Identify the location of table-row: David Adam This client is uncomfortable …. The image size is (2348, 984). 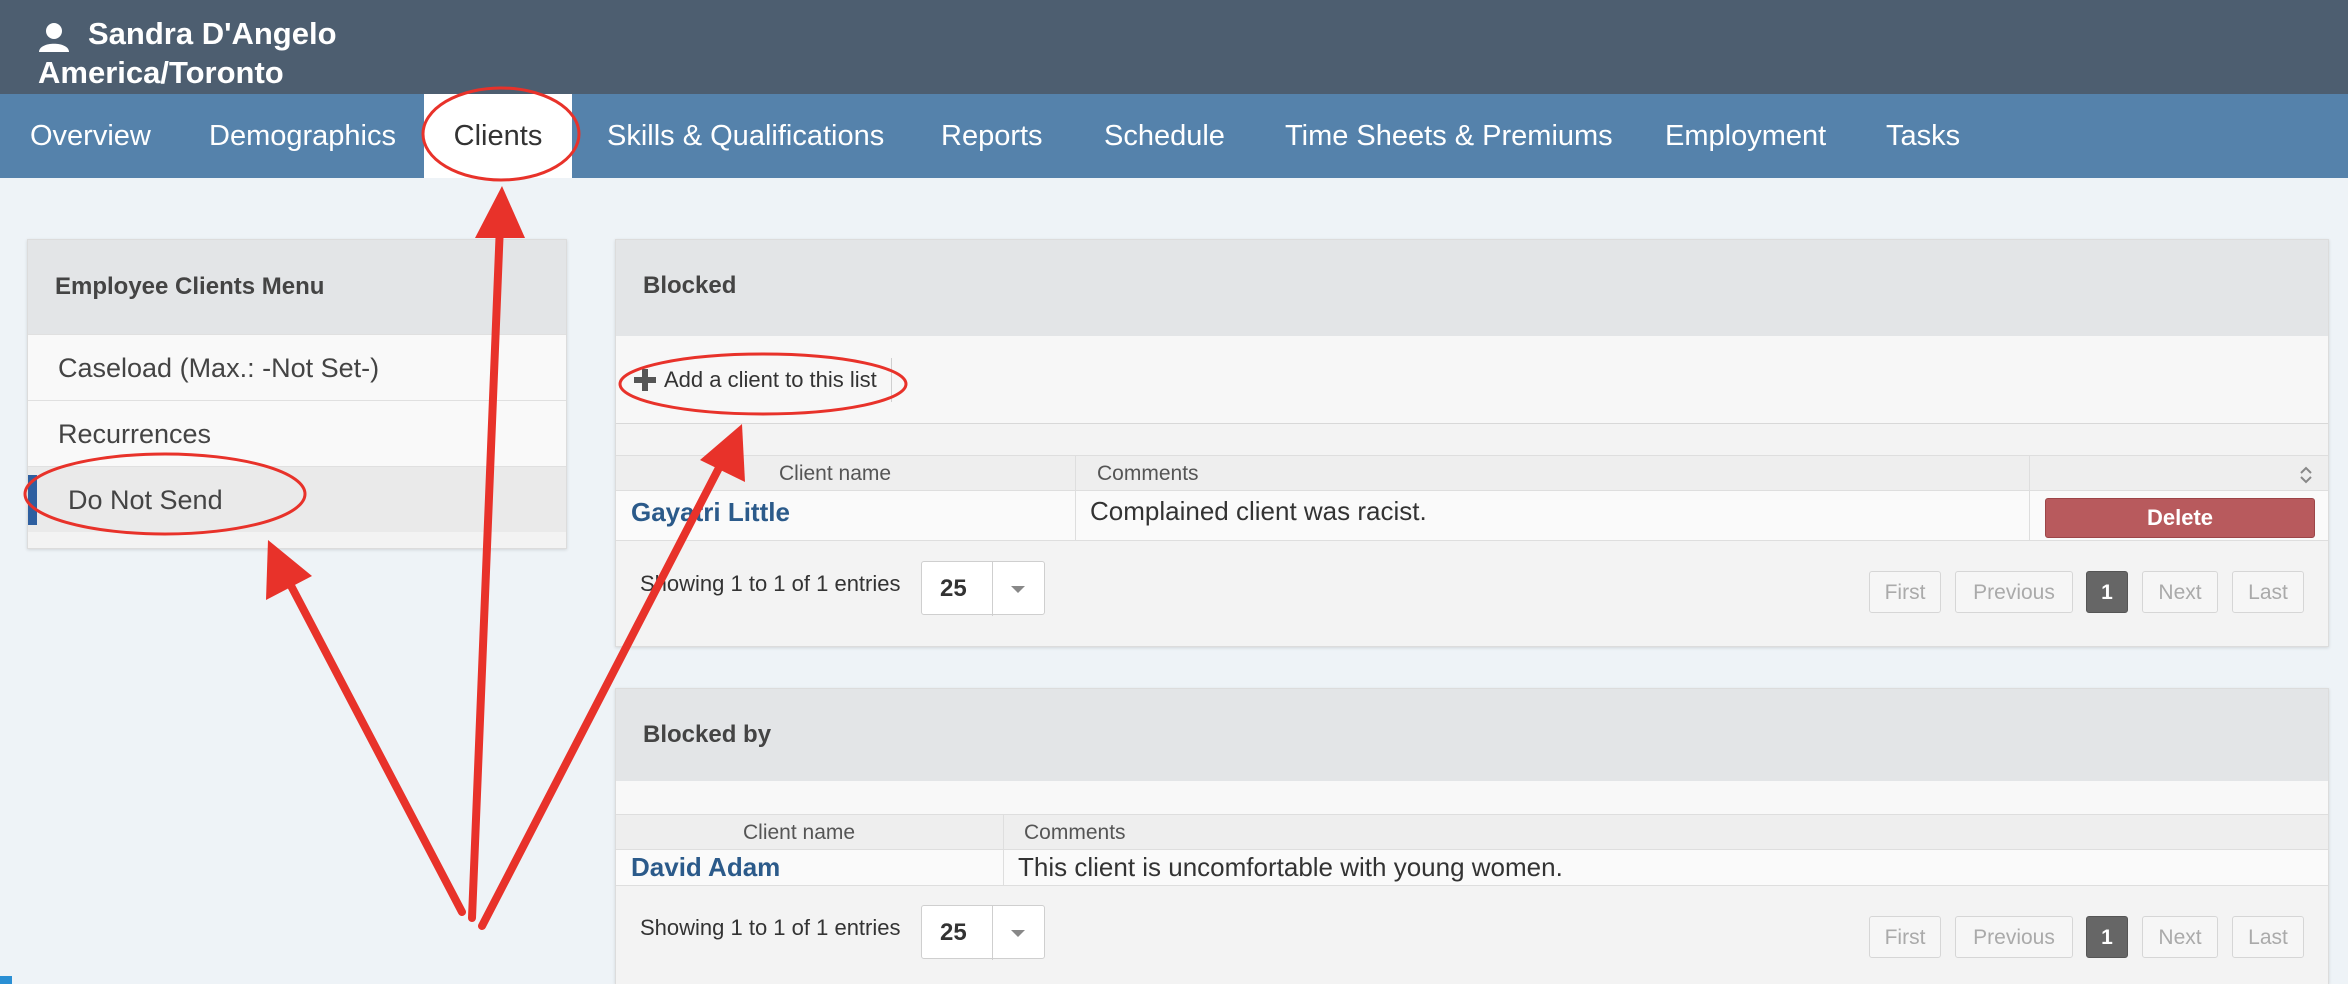
(1472, 868).